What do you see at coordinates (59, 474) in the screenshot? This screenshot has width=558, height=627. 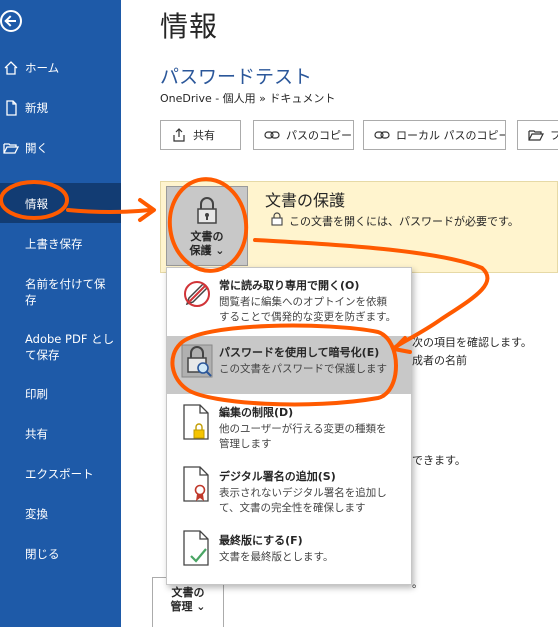 I see `sidebar-item-label: エクスポート` at bounding box center [59, 474].